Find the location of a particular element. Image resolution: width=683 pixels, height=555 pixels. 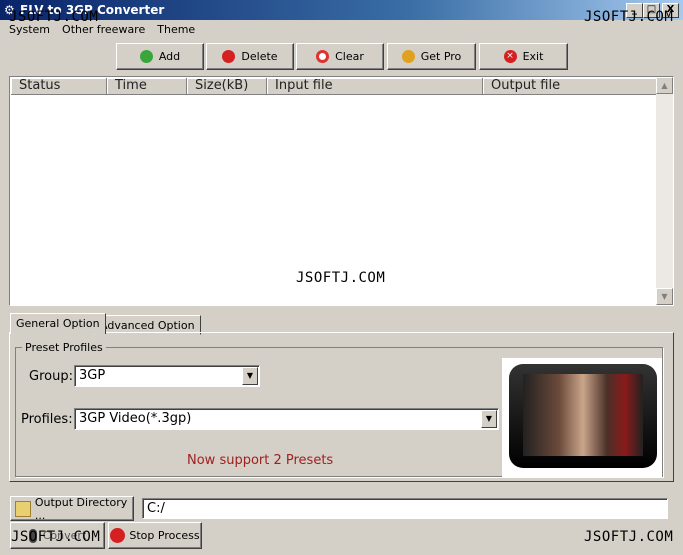

get-pro-button: Get Pro is located at coordinates (431, 56).